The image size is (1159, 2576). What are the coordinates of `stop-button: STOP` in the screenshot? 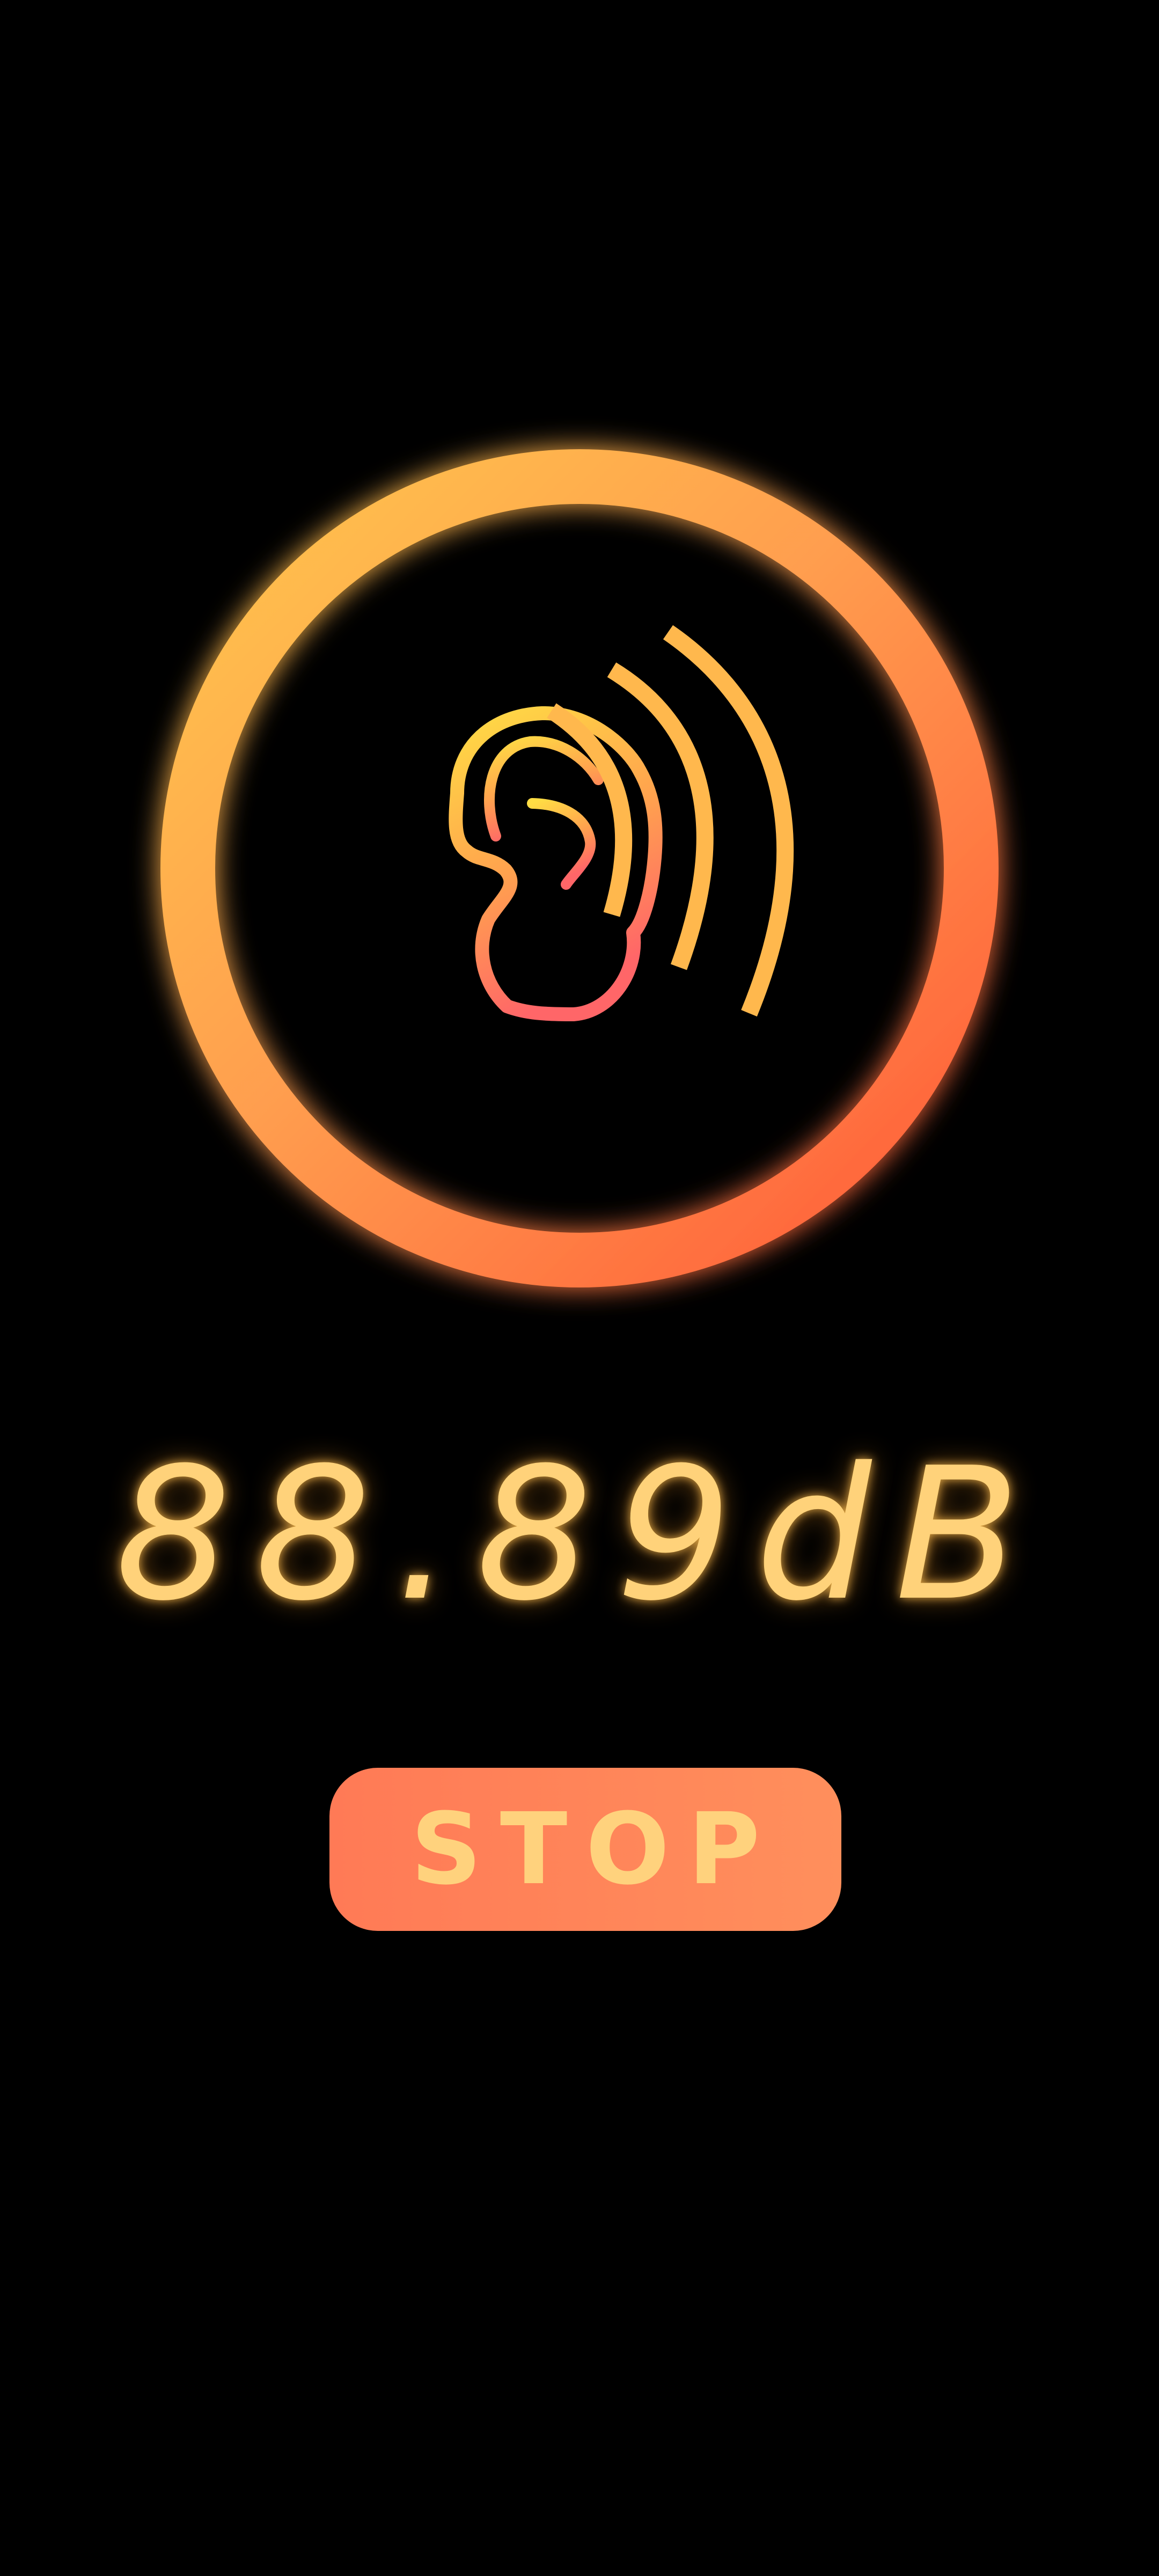 It's located at (585, 1849).